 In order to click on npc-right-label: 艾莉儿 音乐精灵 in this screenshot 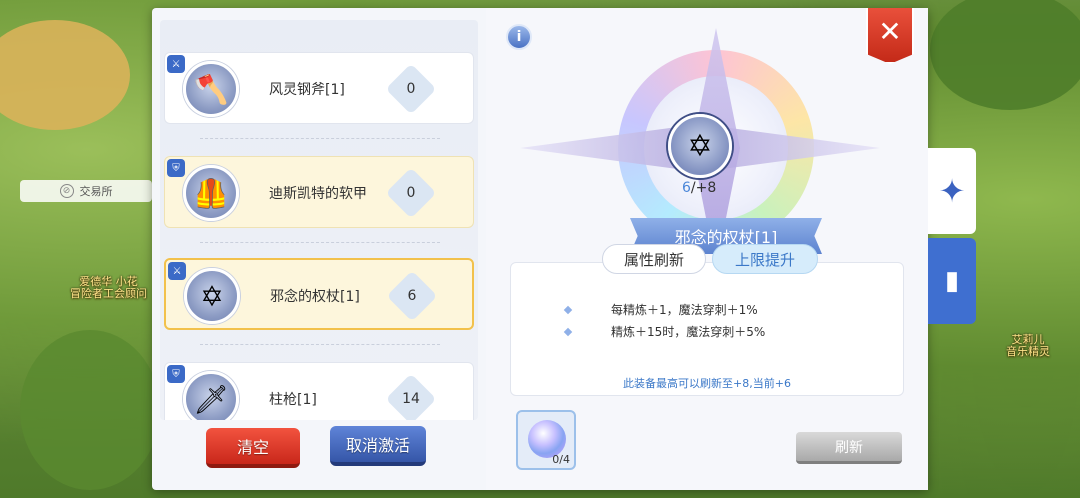, I will do `click(1028, 346)`.